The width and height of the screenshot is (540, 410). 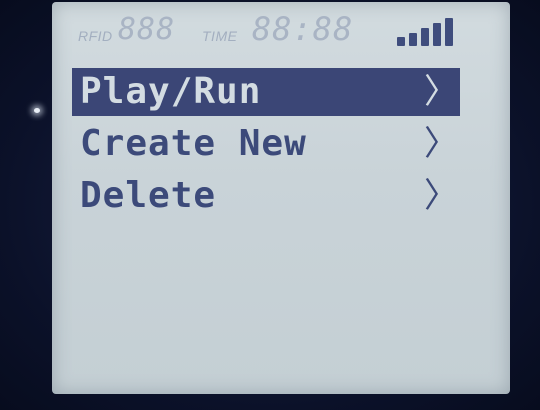 What do you see at coordinates (147, 29) in the screenshot?
I see `rfid-digits: 888` at bounding box center [147, 29].